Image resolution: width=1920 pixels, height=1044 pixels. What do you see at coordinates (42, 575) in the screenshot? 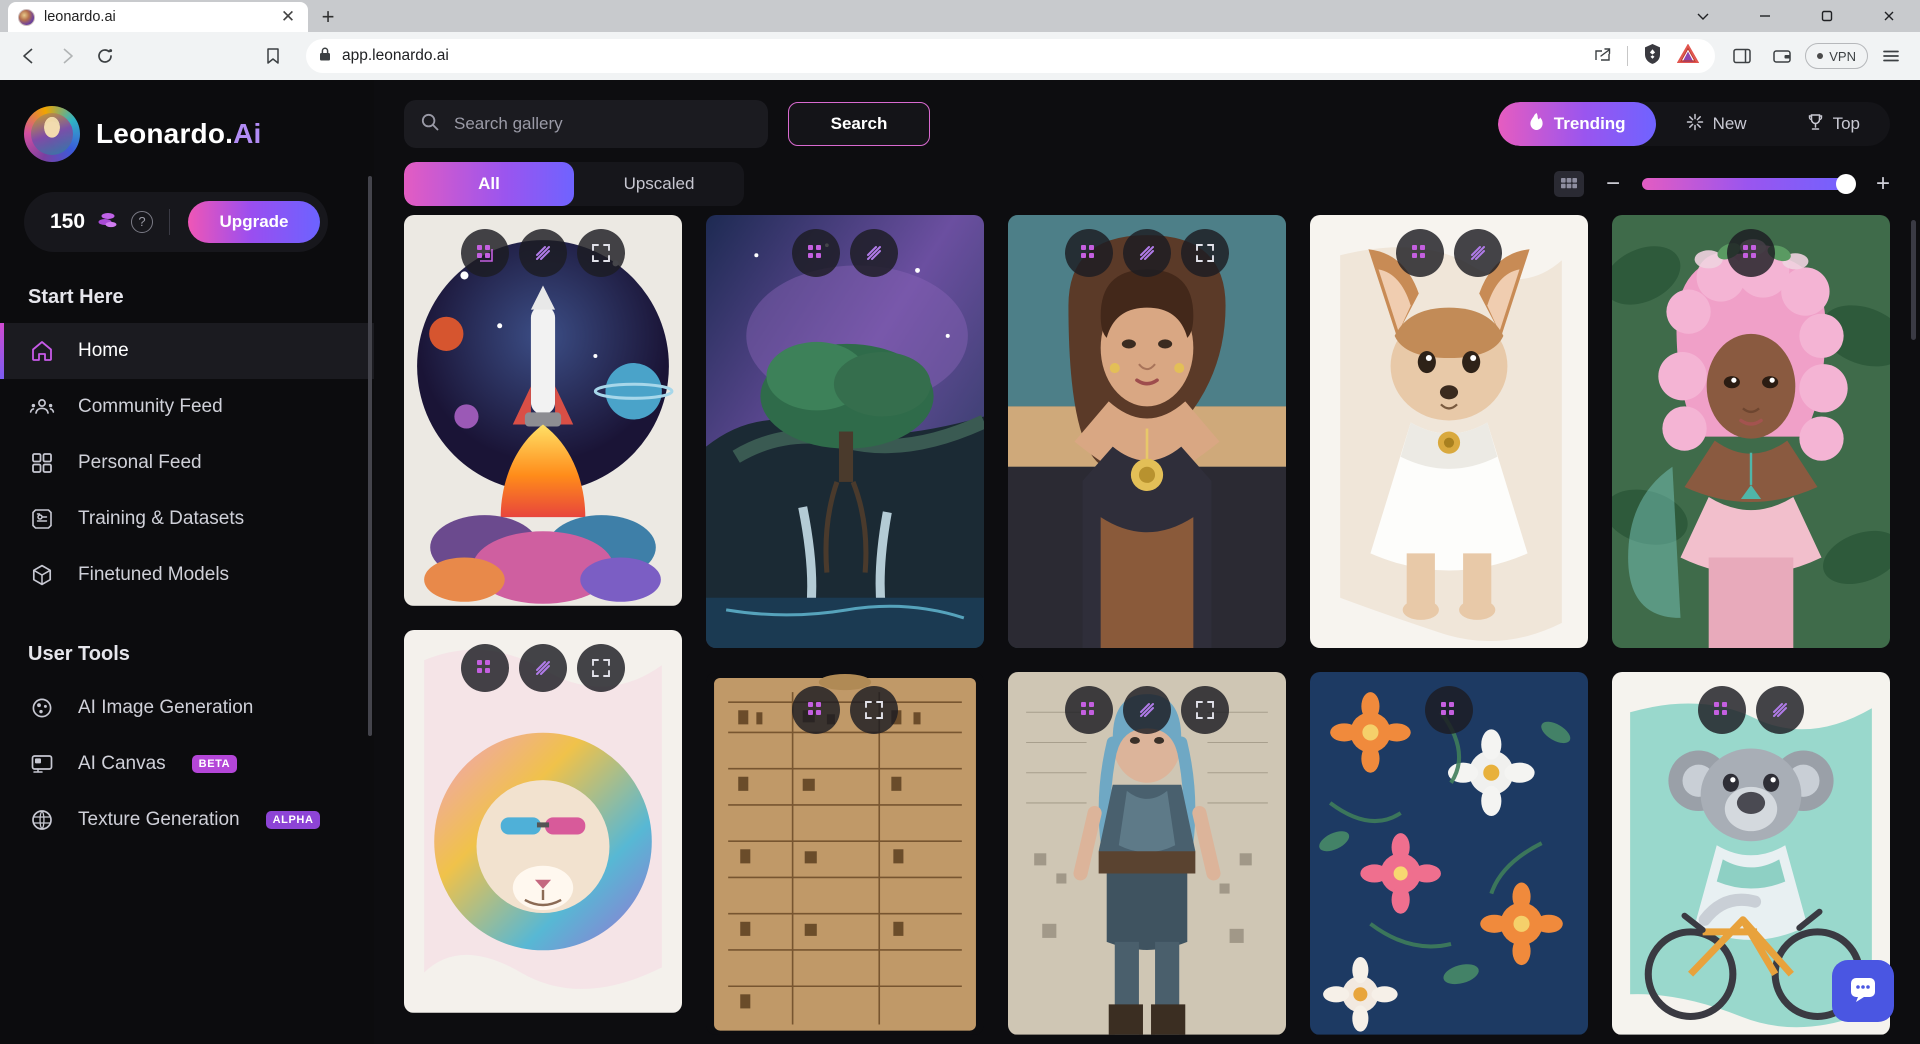
I see `cube-icon` at bounding box center [42, 575].